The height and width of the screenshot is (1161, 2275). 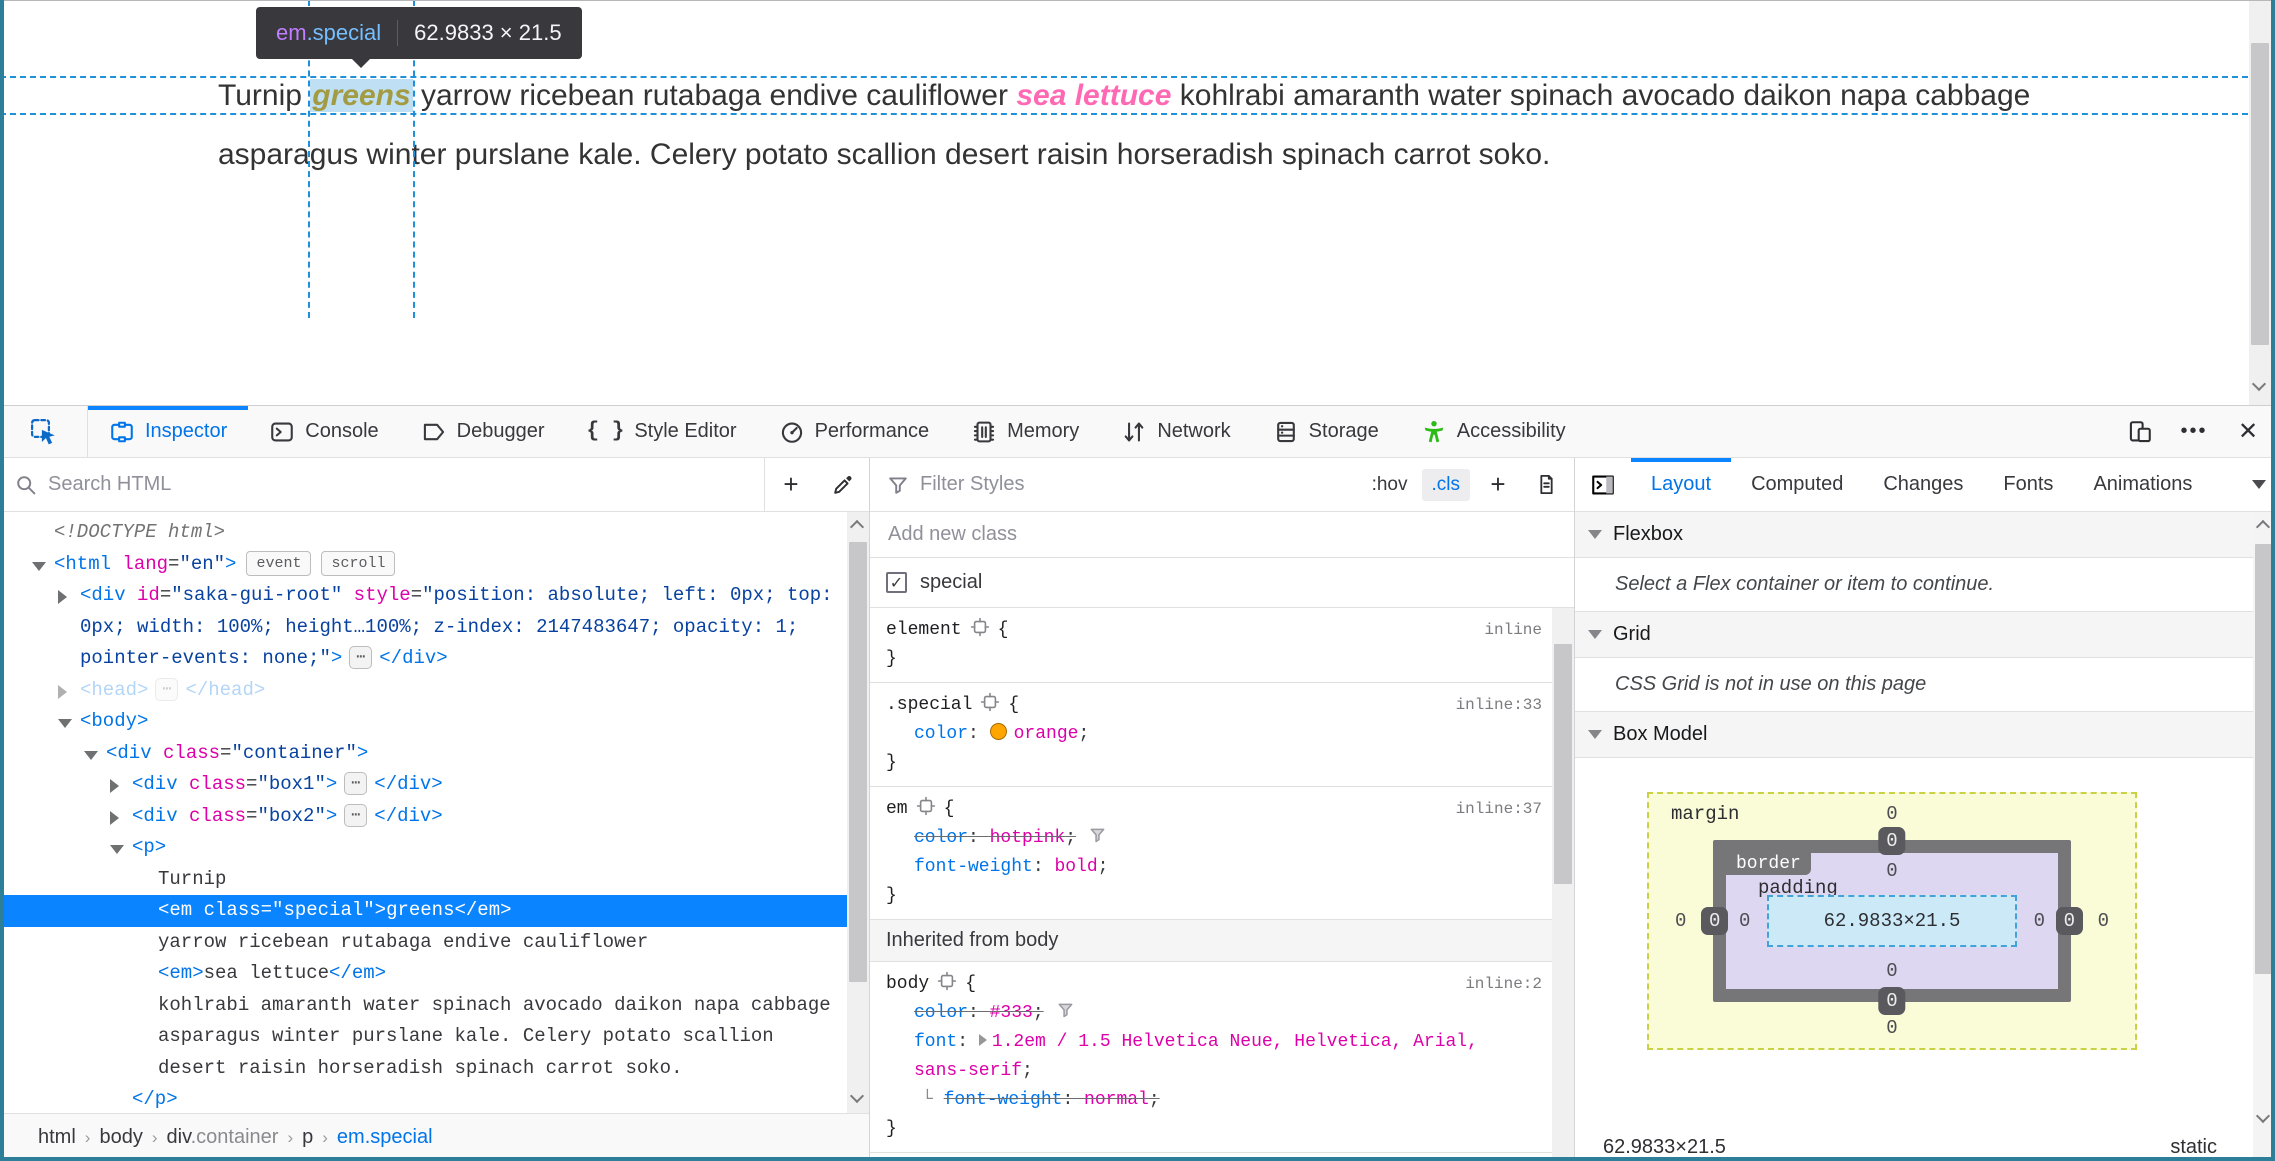 I want to click on markup-row: <em>sea lettuce</em>, so click(x=423, y=974).